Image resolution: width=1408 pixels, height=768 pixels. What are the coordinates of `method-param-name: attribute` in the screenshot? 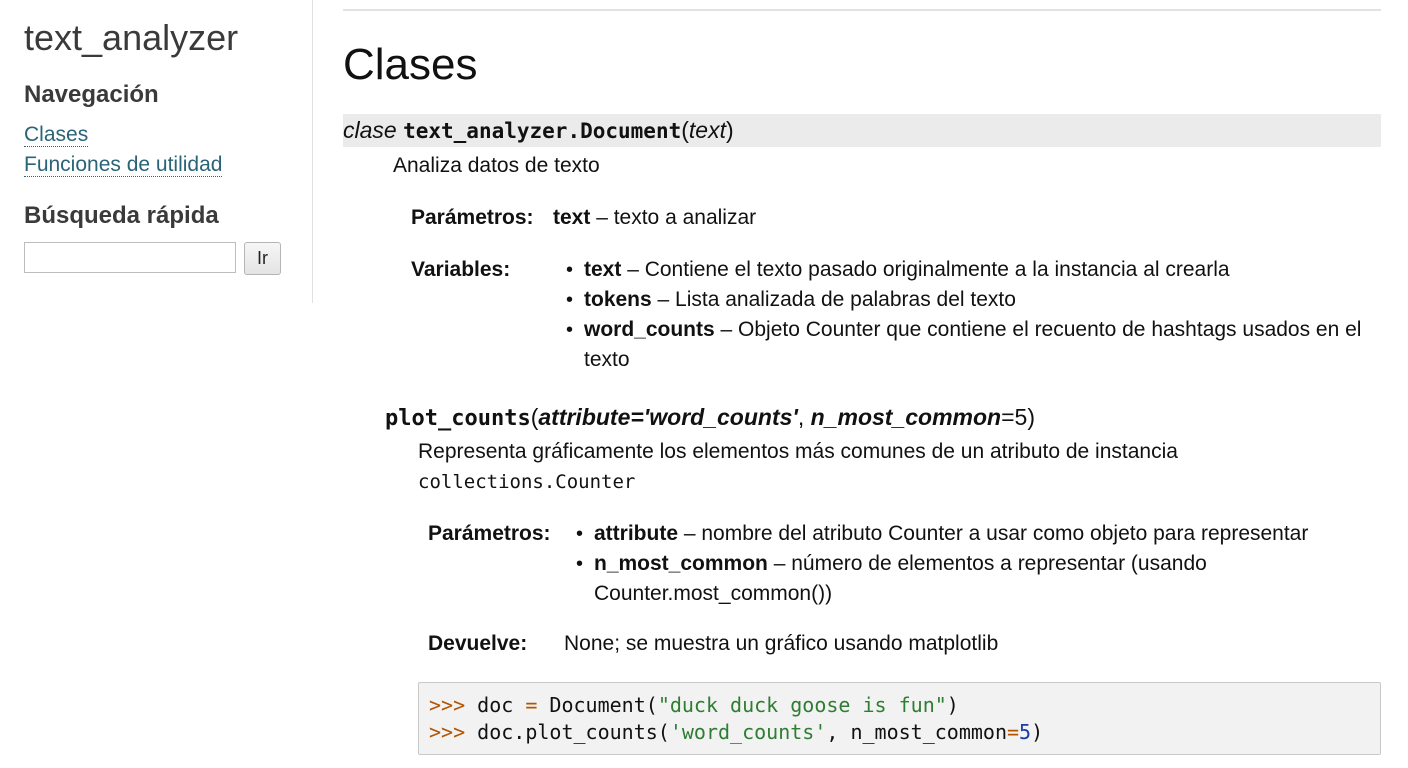 It's located at (636, 533).